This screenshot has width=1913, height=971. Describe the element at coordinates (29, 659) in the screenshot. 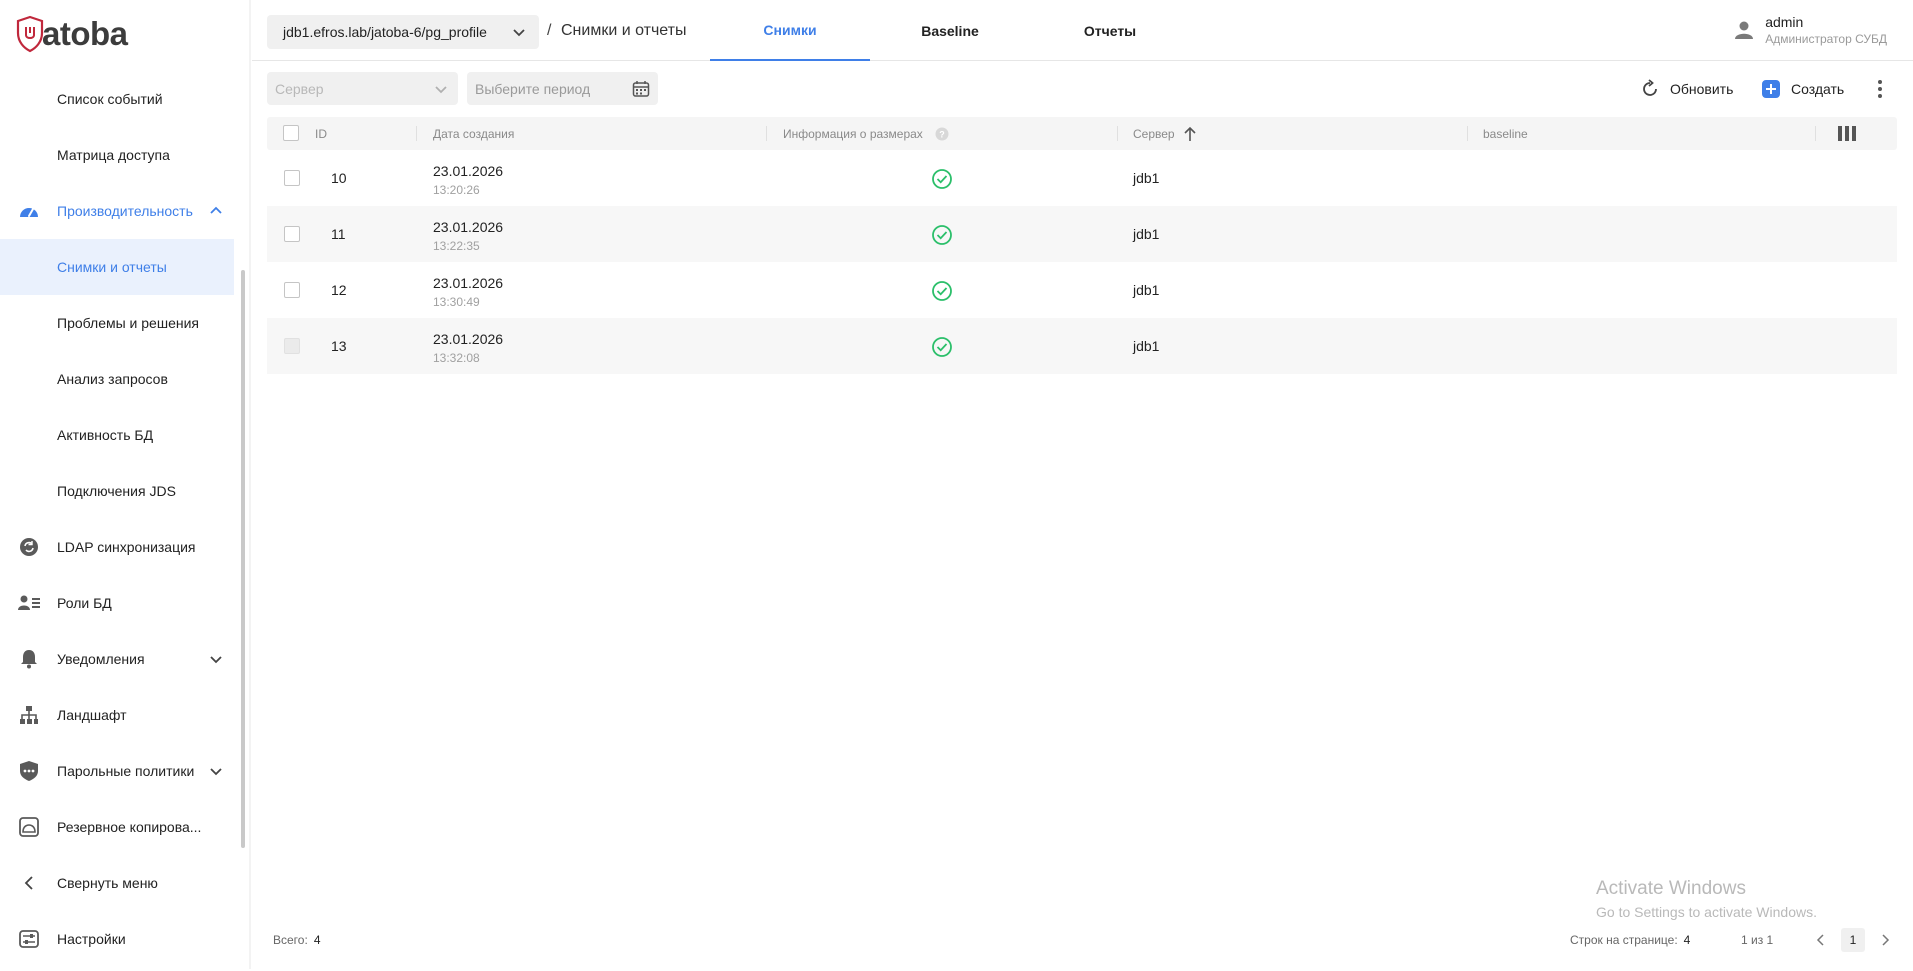

I see `bell-icon` at that location.